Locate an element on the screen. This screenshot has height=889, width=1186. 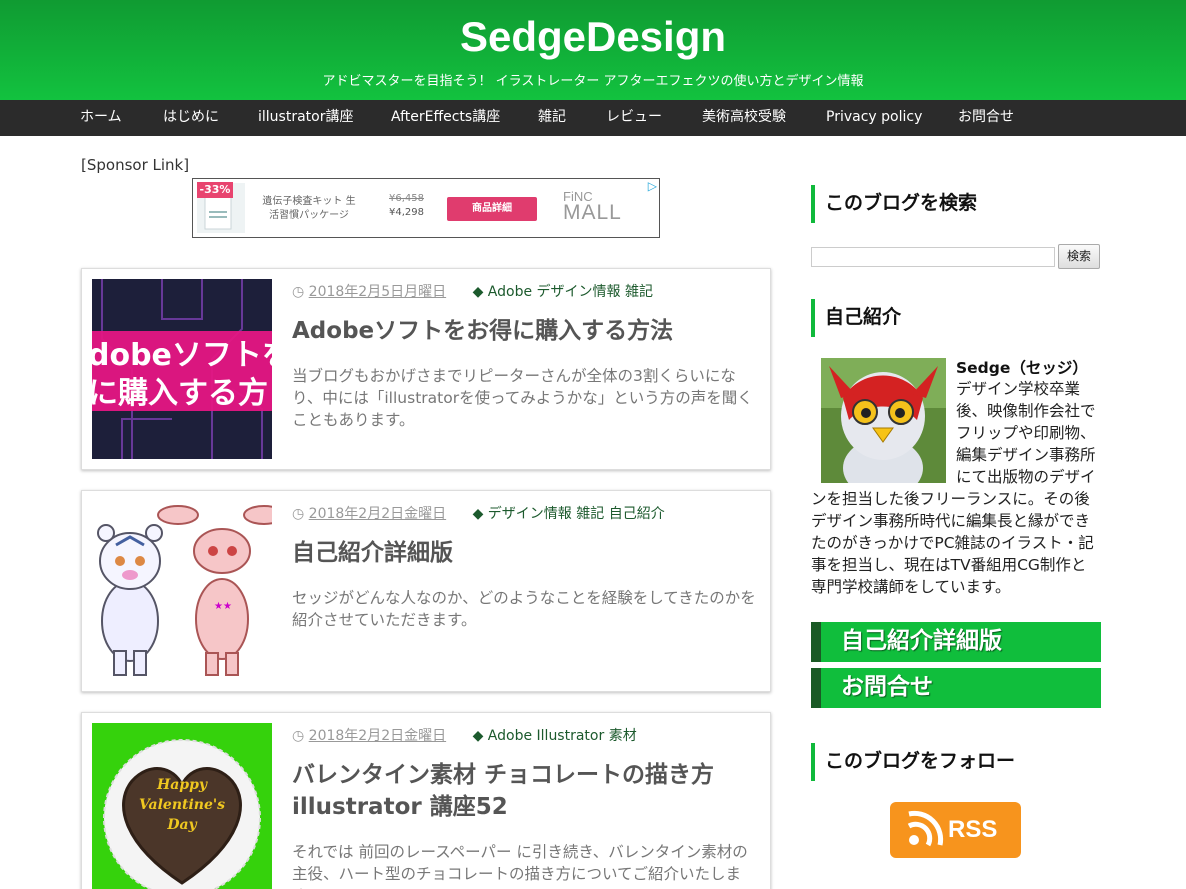
valentine-thumbnail-art: Happy Valentine's Day is located at coordinates (182, 806).